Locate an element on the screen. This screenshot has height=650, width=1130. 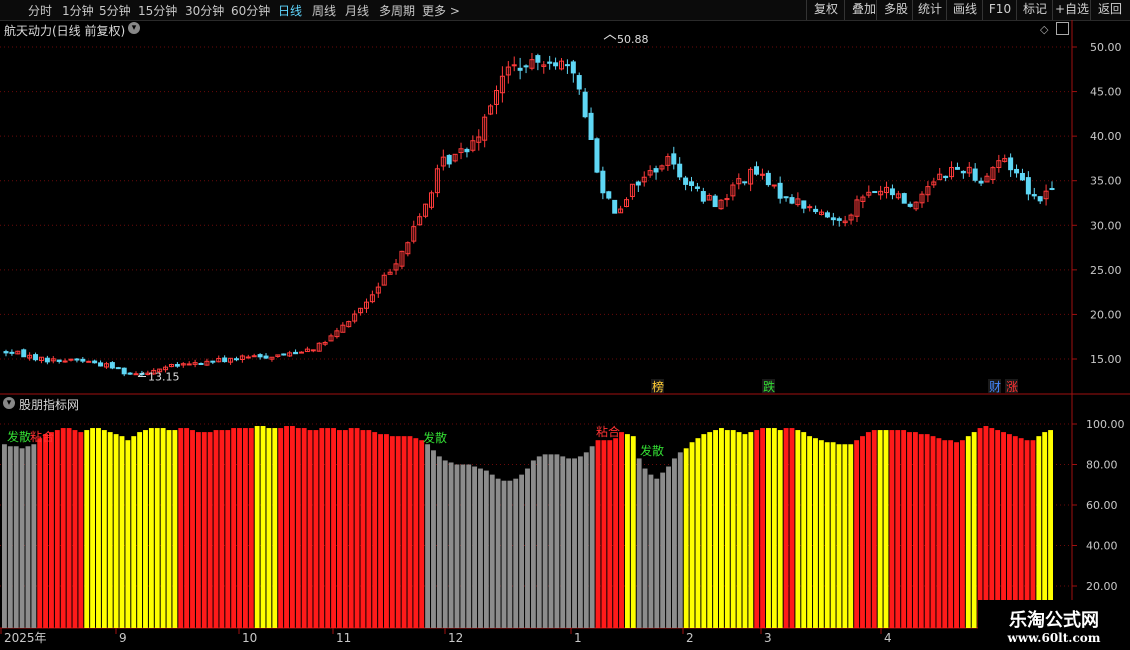
event-marker: 跌 is located at coordinates (769, 386).